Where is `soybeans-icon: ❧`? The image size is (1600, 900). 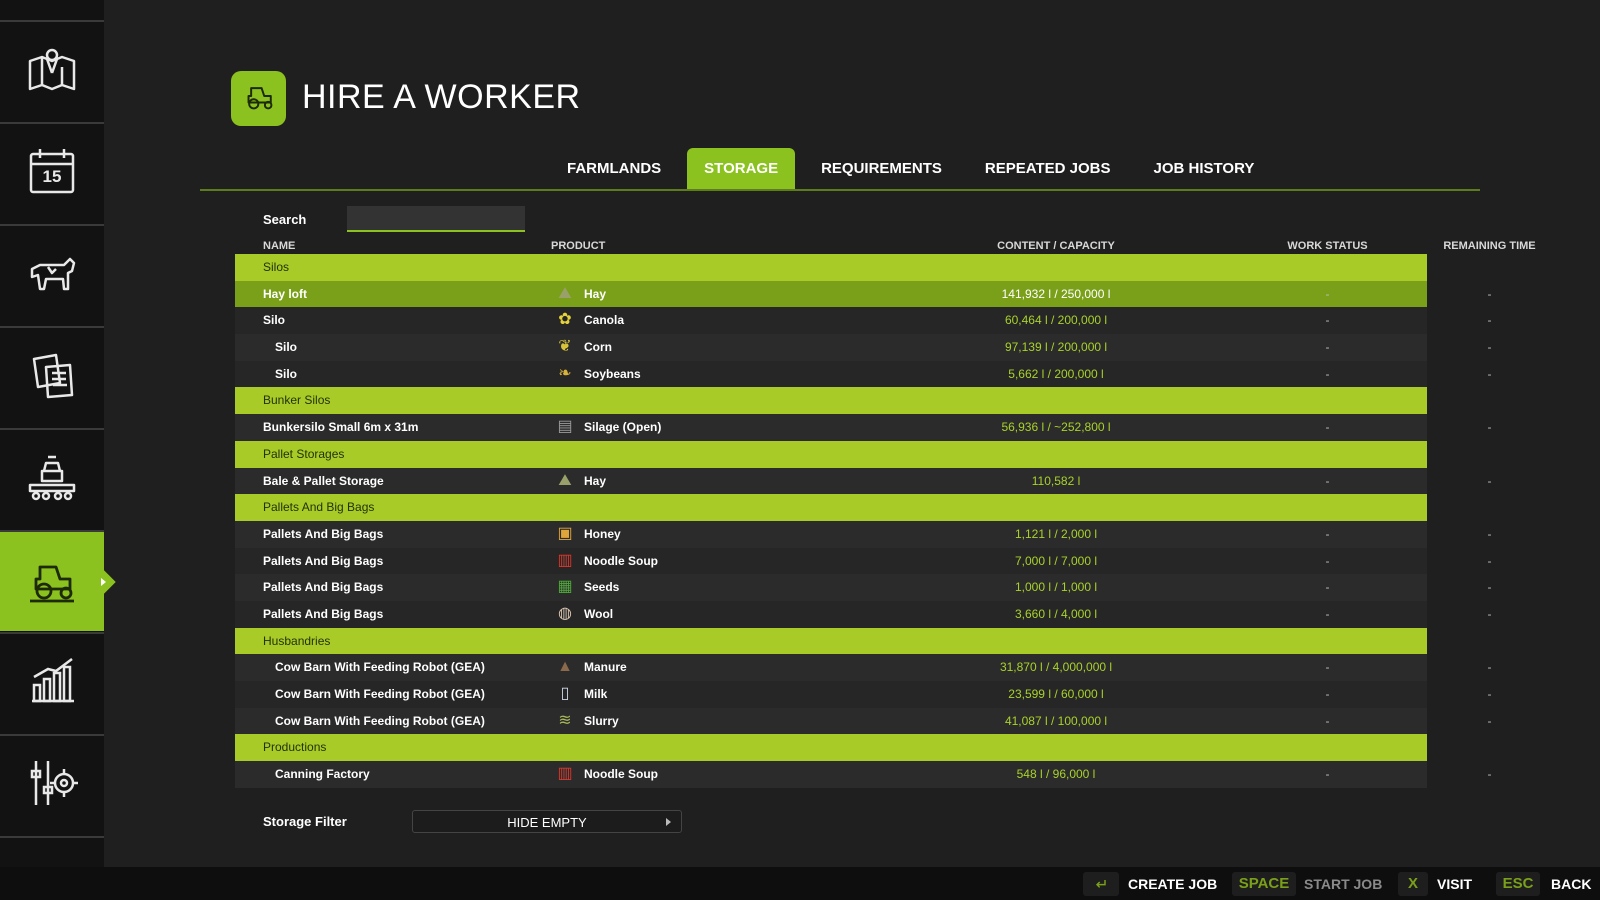
soybeans-icon: ❧ is located at coordinates (565, 373).